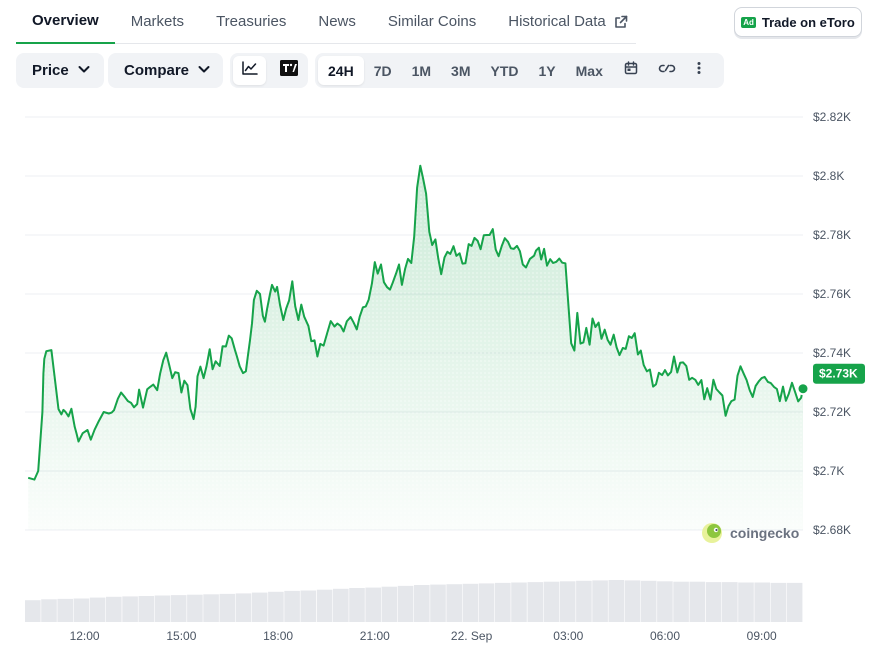 The width and height of the screenshot is (872, 650). What do you see at coordinates (60, 70) in the screenshot?
I see `price-dropdown: Price` at bounding box center [60, 70].